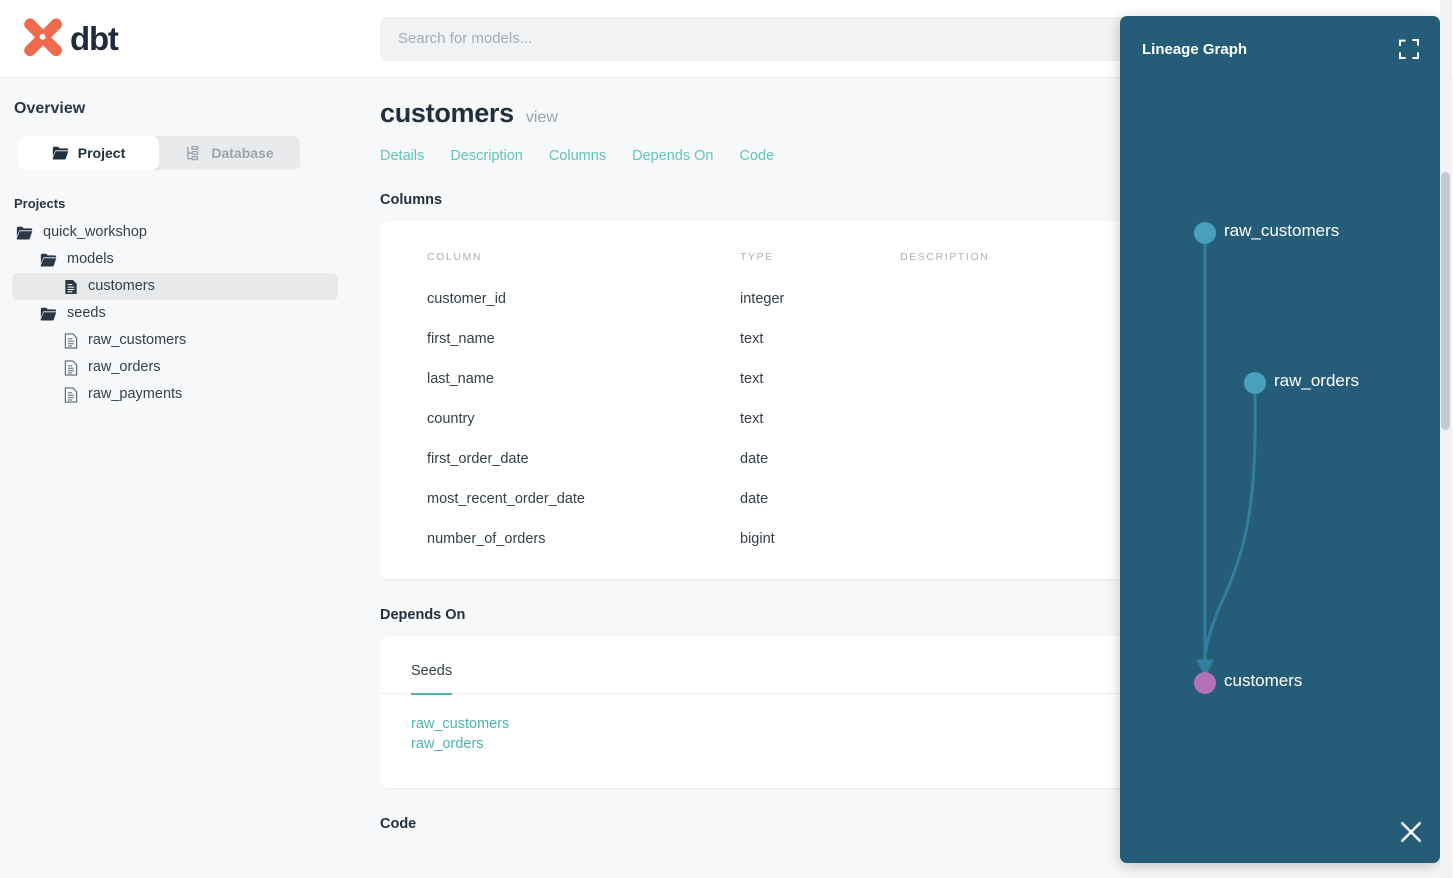  What do you see at coordinates (757, 156) in the screenshot?
I see `nav-link-code: Code` at bounding box center [757, 156].